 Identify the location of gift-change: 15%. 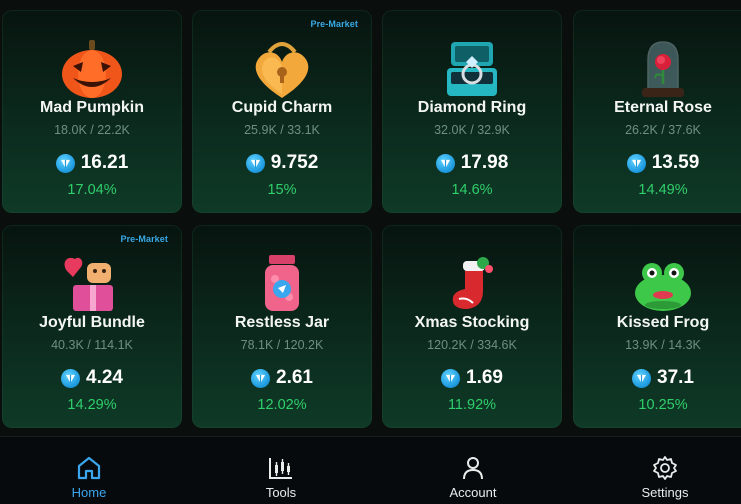
(282, 190).